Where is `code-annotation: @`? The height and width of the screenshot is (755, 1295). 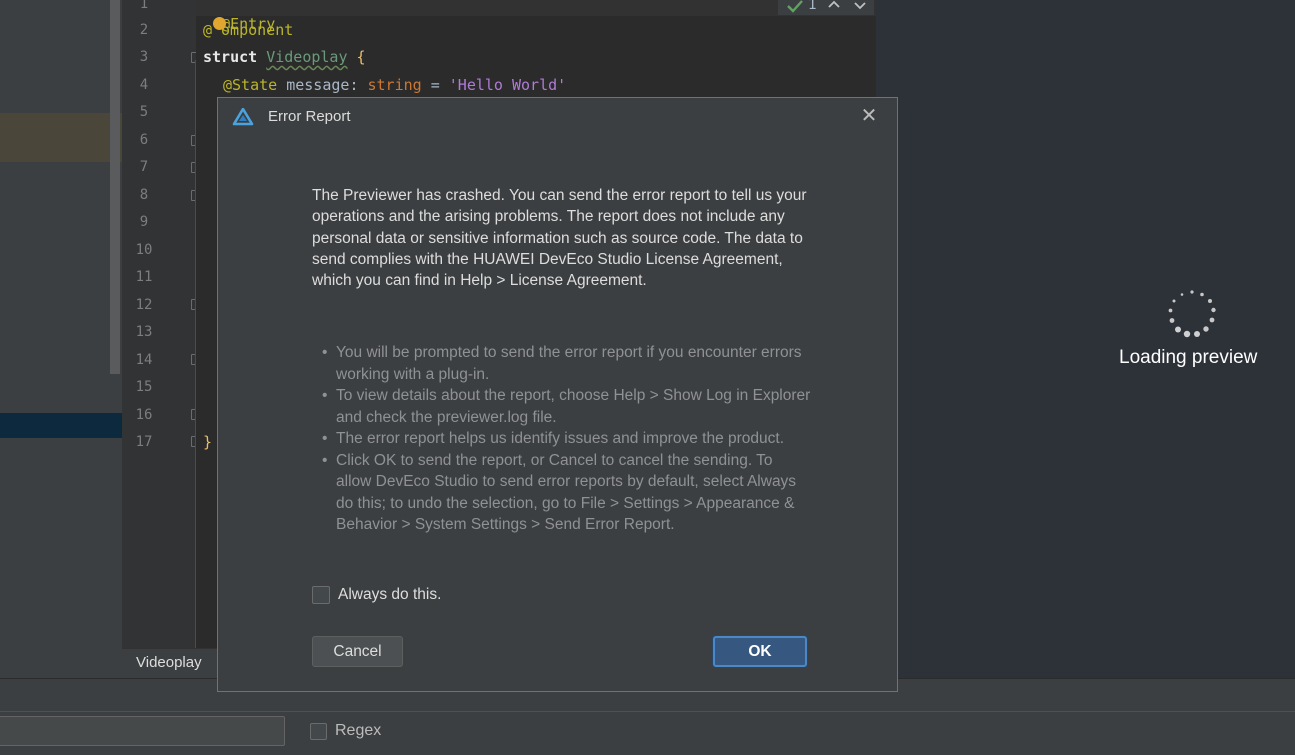
code-annotation: @ is located at coordinates (208, 30).